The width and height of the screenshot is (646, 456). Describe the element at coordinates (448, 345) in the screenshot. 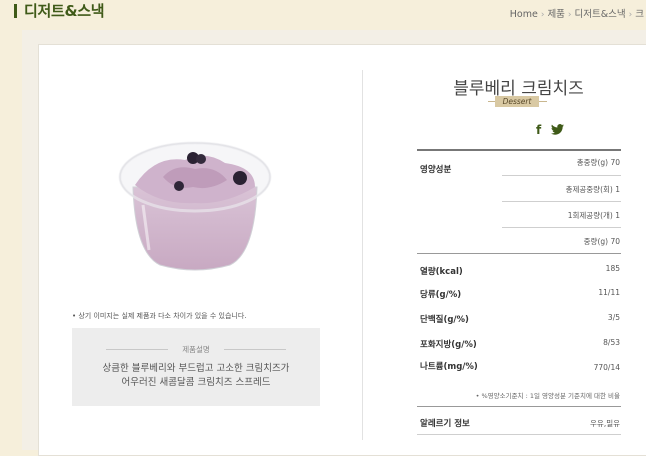

I see `nutrient-label: 포화지방(g/%)` at that location.